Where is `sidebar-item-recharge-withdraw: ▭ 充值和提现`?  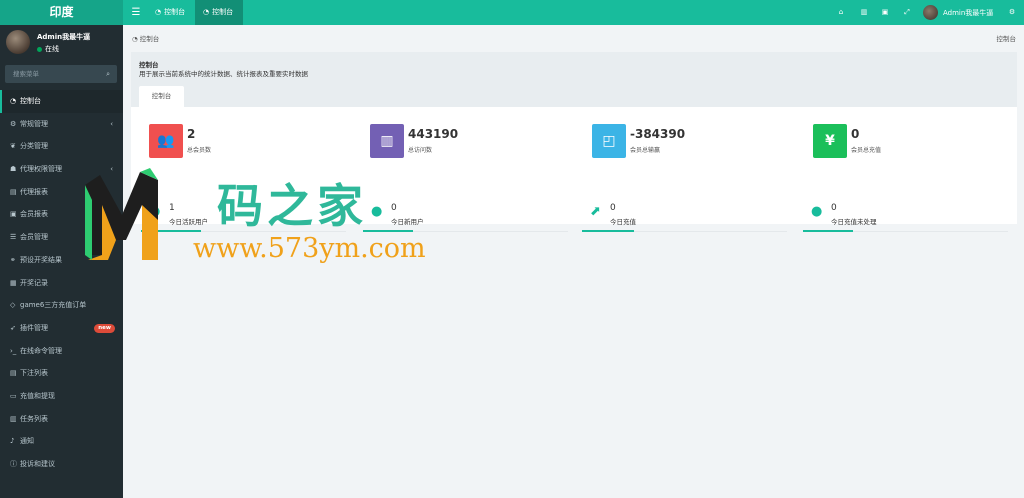 sidebar-item-recharge-withdraw: ▭ 充值和提现 is located at coordinates (61, 396).